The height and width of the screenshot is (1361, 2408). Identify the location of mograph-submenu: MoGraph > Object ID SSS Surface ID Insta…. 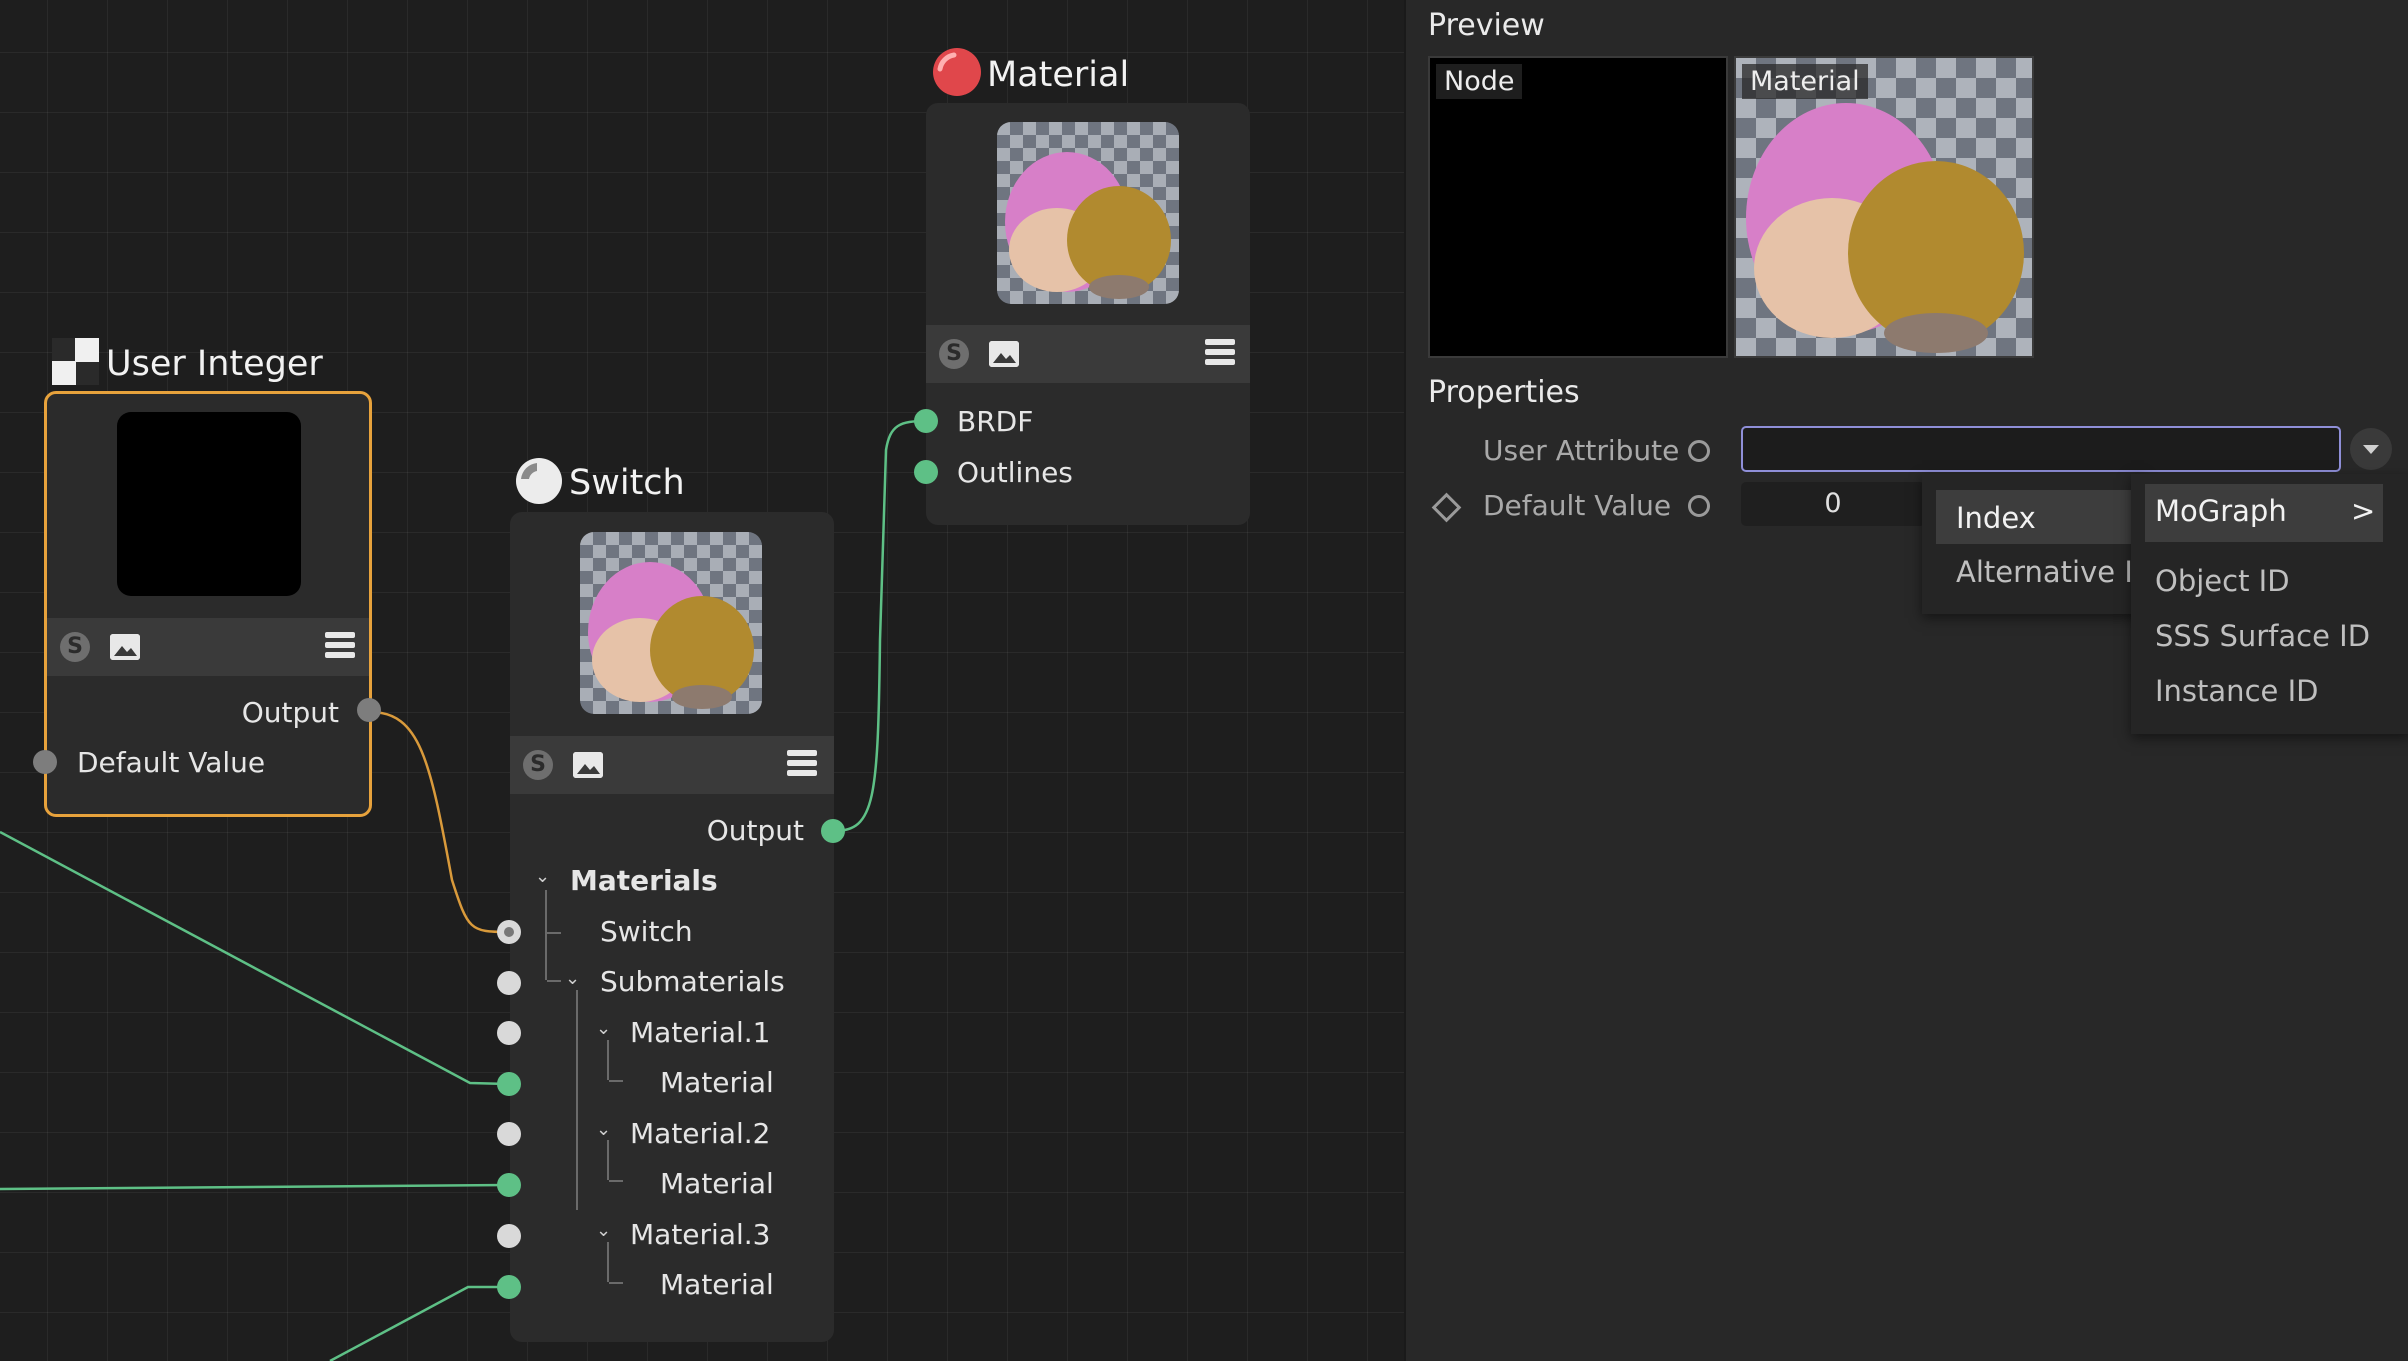
(2269, 604).